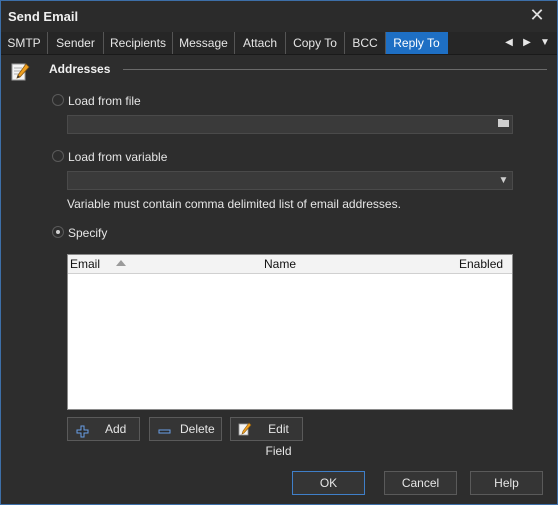 The image size is (558, 505). What do you see at coordinates (197, 429) in the screenshot?
I see `delete-button-label: Delete` at bounding box center [197, 429].